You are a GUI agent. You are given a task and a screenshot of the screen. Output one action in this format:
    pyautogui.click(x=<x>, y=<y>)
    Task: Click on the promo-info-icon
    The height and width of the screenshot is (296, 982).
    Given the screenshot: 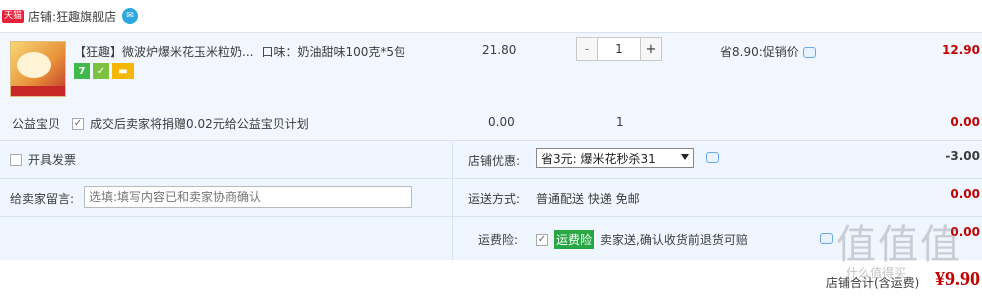 What is the action you would take?
    pyautogui.click(x=809, y=52)
    